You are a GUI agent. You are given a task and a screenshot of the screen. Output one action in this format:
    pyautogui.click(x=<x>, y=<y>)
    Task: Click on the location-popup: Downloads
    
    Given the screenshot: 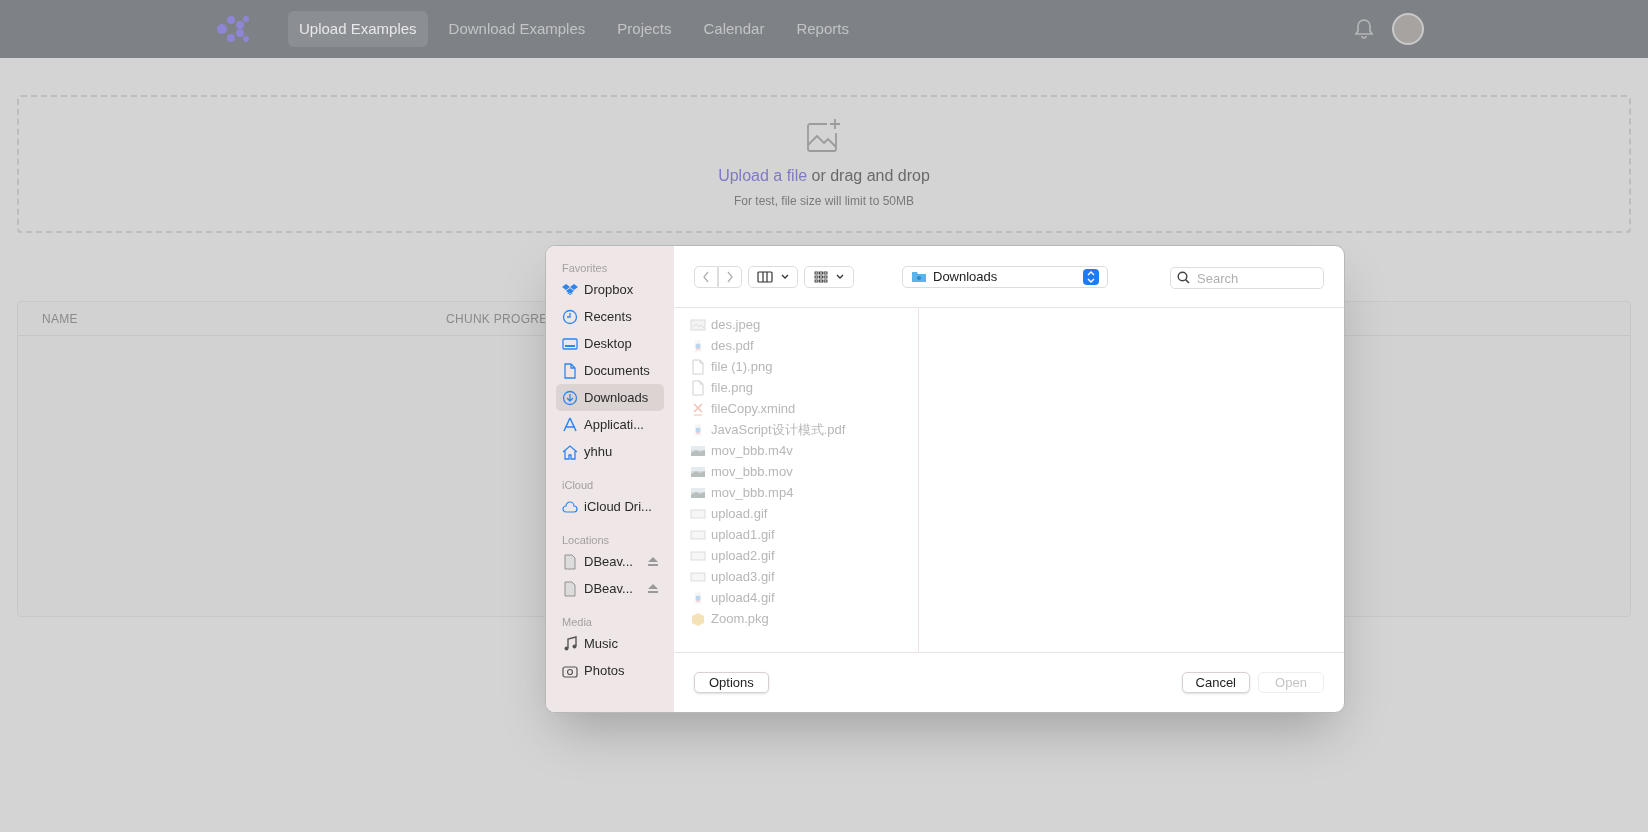 What is the action you would take?
    pyautogui.click(x=1005, y=276)
    